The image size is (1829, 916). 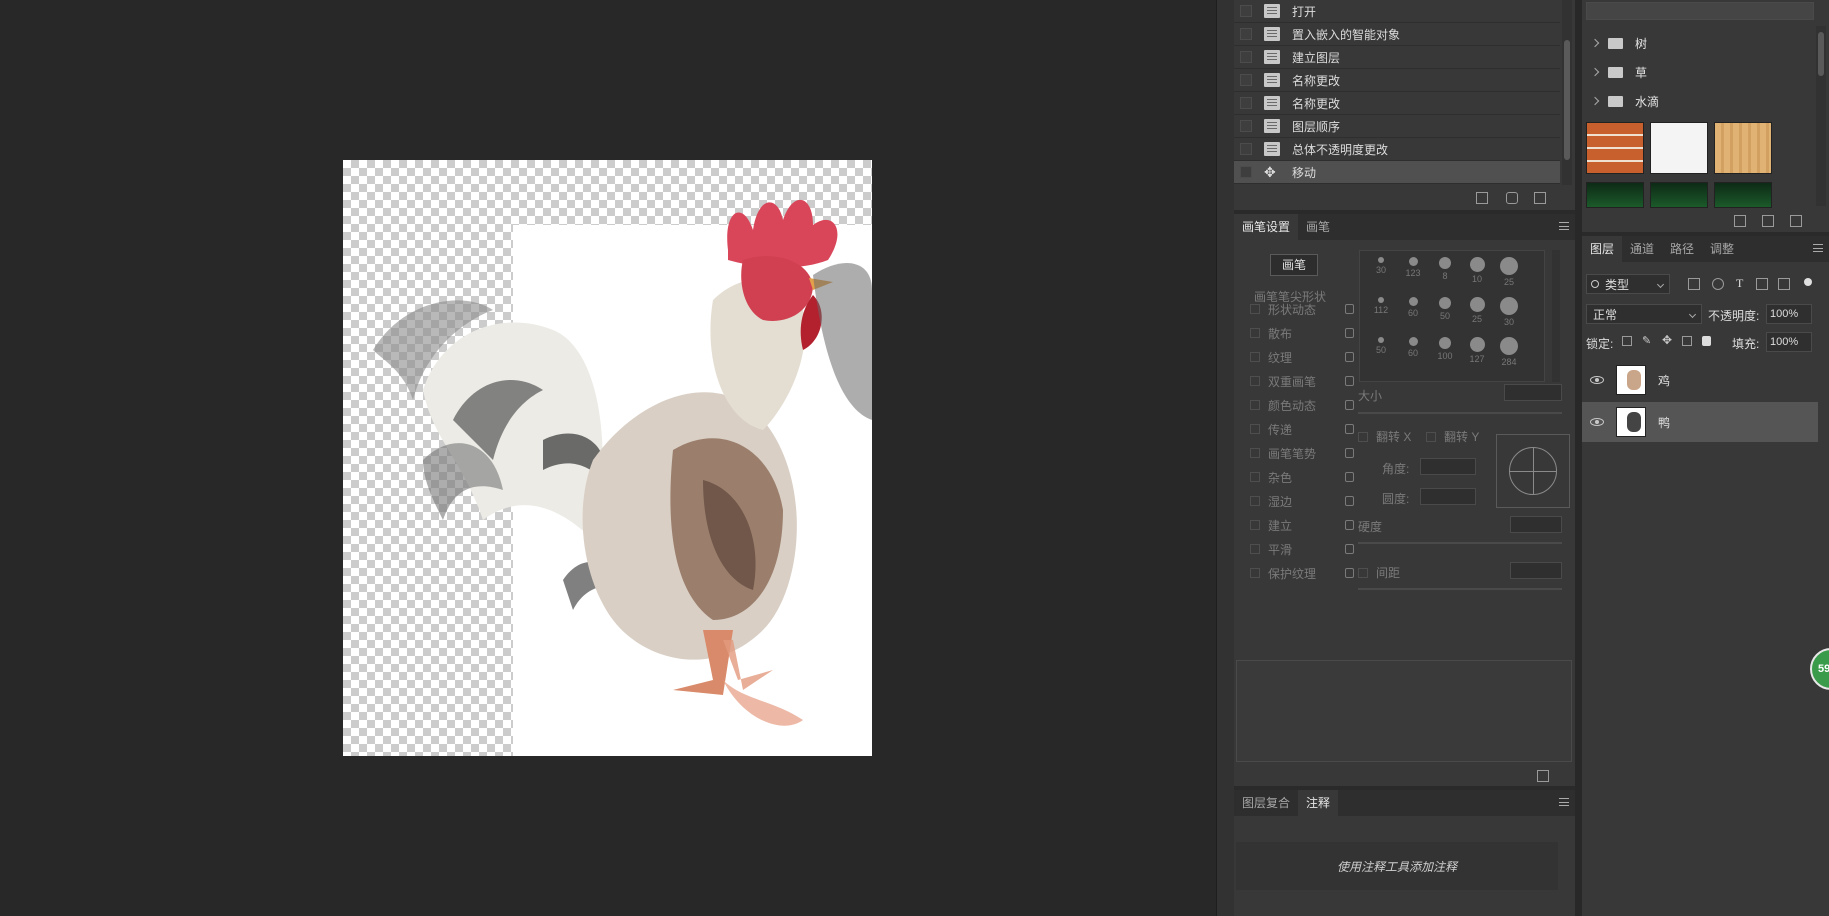 I want to click on brush-option: 散布, so click(x=1300, y=333).